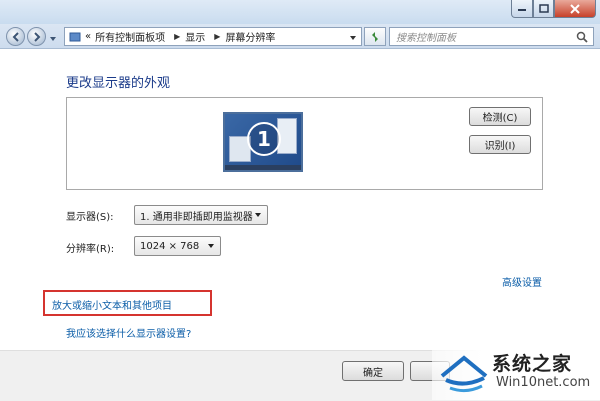 The height and width of the screenshot is (401, 600). Describe the element at coordinates (112, 304) in the screenshot. I see `enlarge-text-link: 放大或缩小文本和其他项目` at that location.